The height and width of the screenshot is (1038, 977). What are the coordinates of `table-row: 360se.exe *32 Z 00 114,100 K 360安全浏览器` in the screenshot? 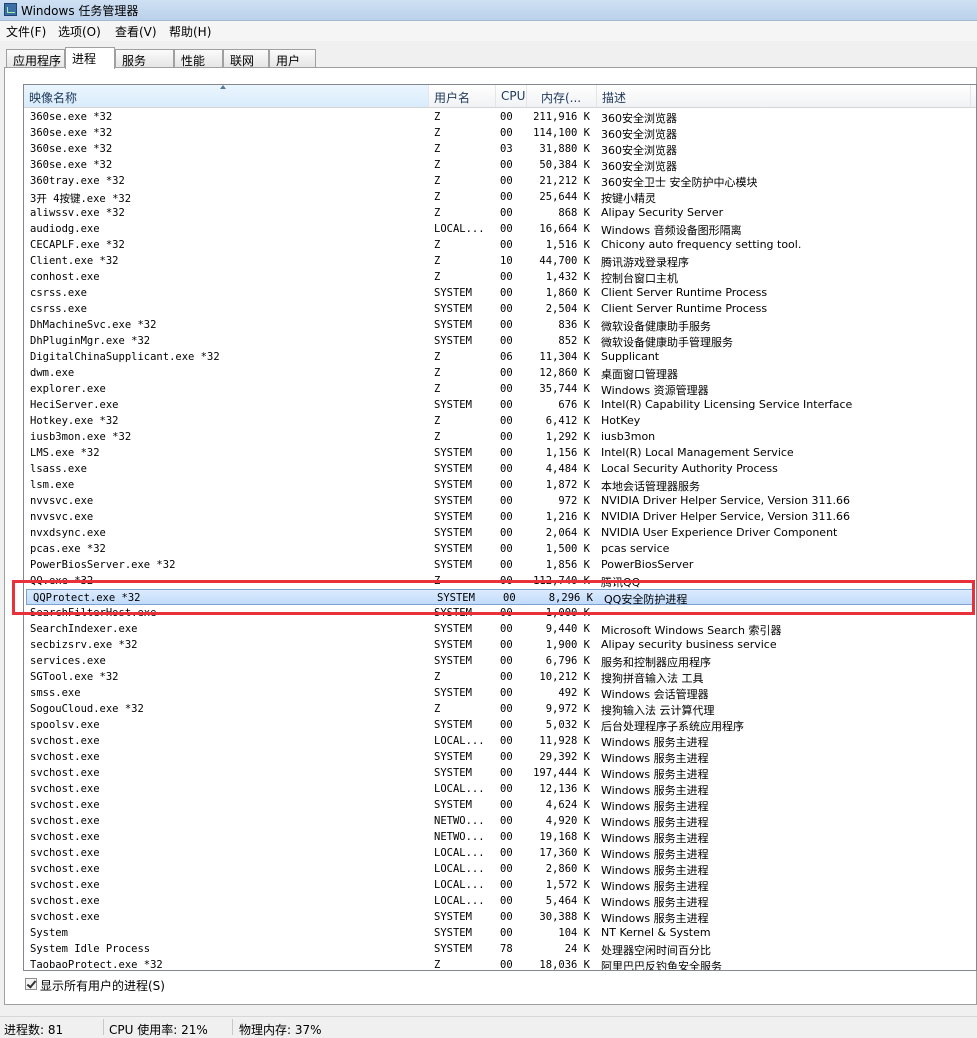 It's located at (500, 133).